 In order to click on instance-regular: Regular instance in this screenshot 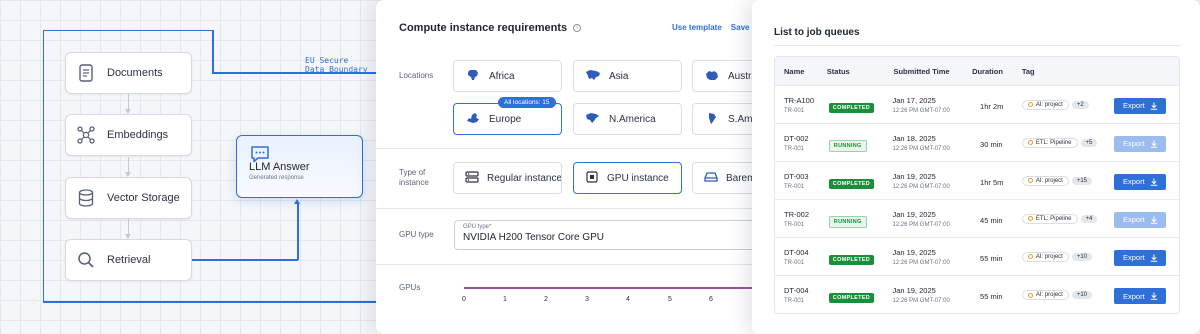, I will do `click(507, 178)`.